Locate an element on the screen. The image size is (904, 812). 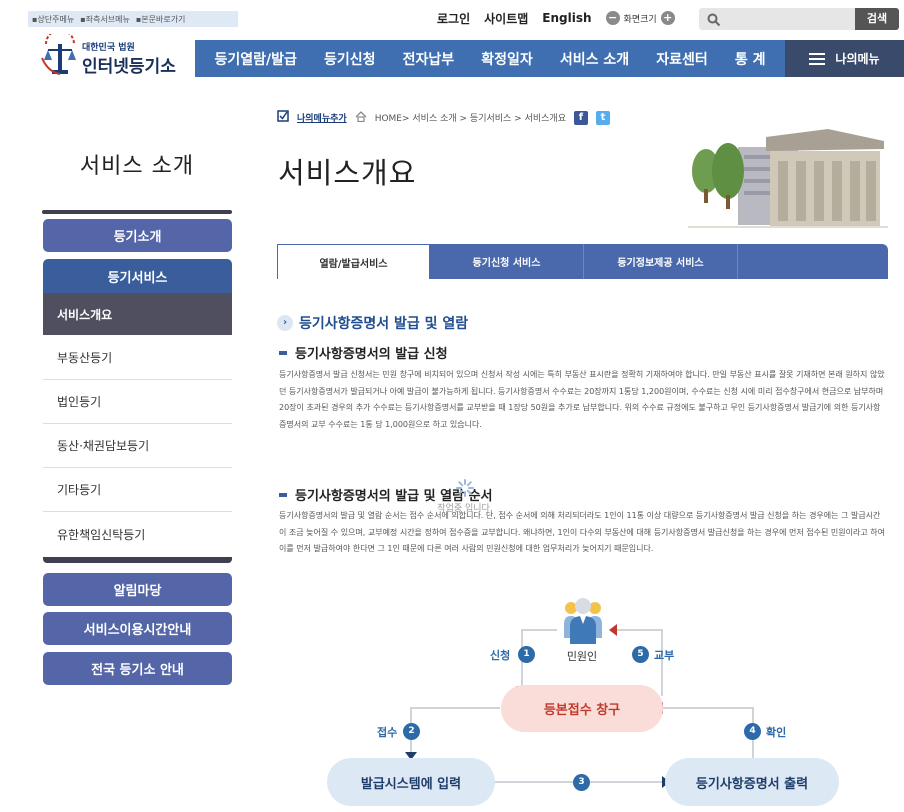
zoom-label: 화면크기 is located at coordinates (640, 19).